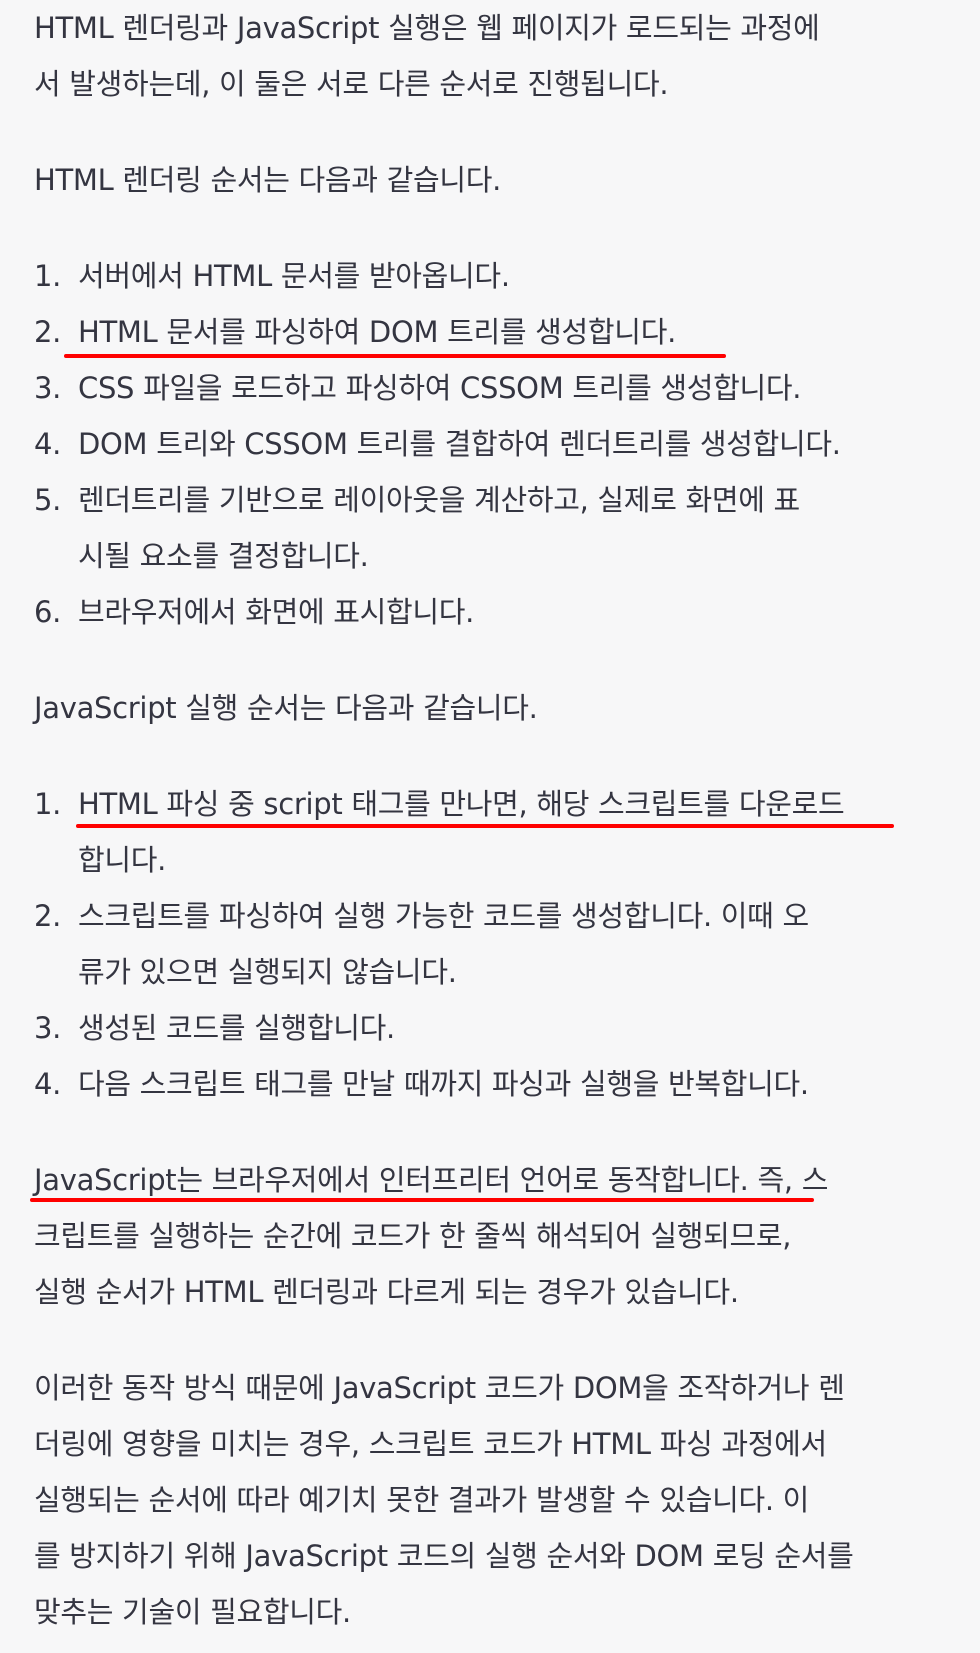 The image size is (980, 1653). What do you see at coordinates (461, 804) in the screenshot?
I see `list-item-text-line-1: HTML 파싱 중 script 태그를 만나면, 해당 스크립트를 다운로드` at bounding box center [461, 804].